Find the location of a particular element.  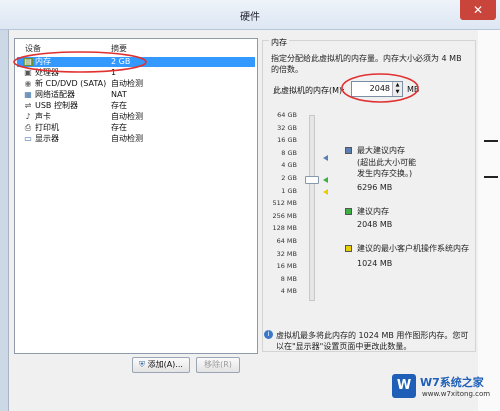

device-name: 处理器 is located at coordinates (47, 72).